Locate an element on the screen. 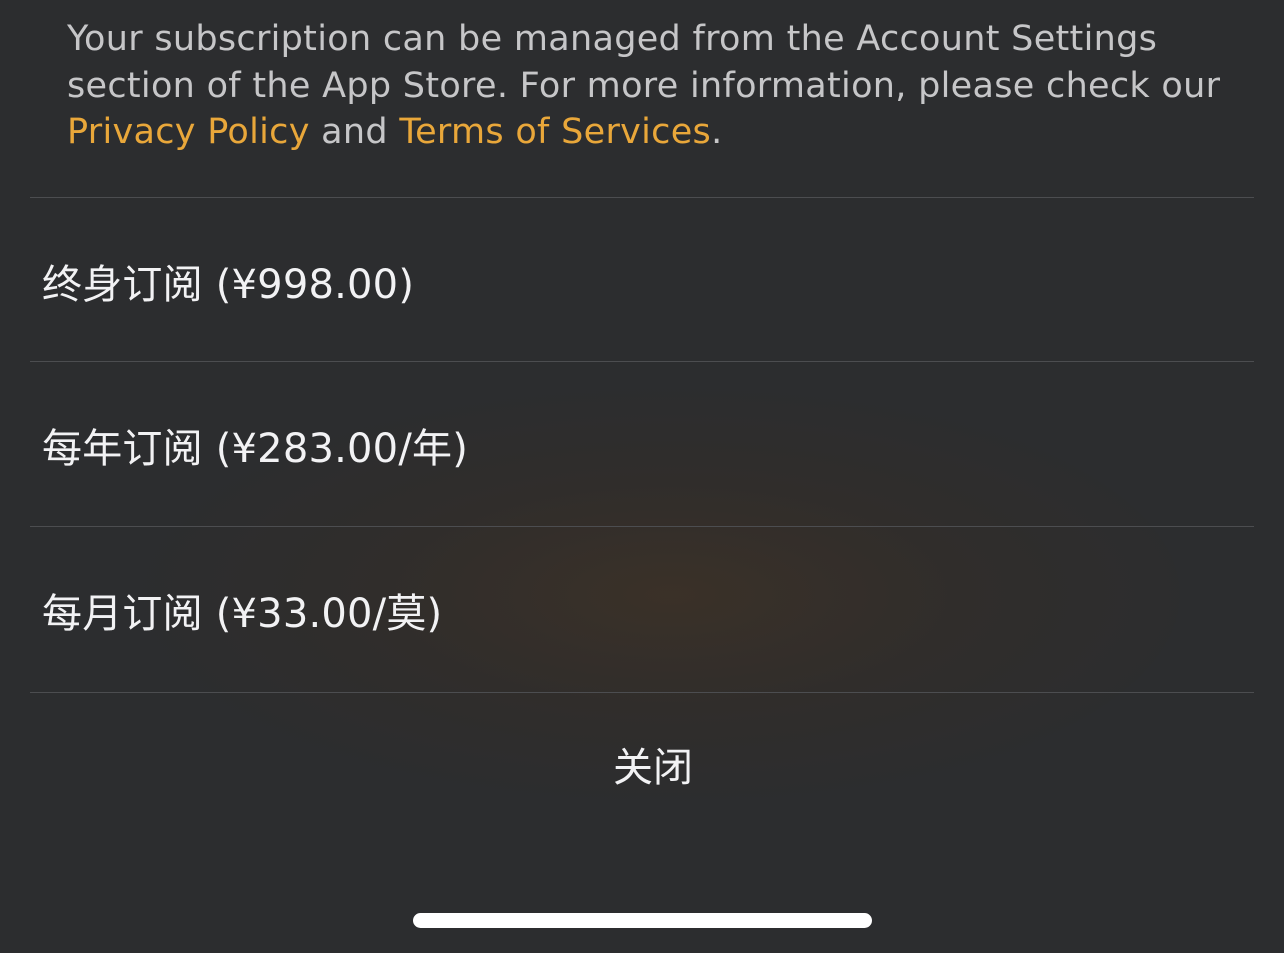  notice-text-after: . is located at coordinates (717, 132).